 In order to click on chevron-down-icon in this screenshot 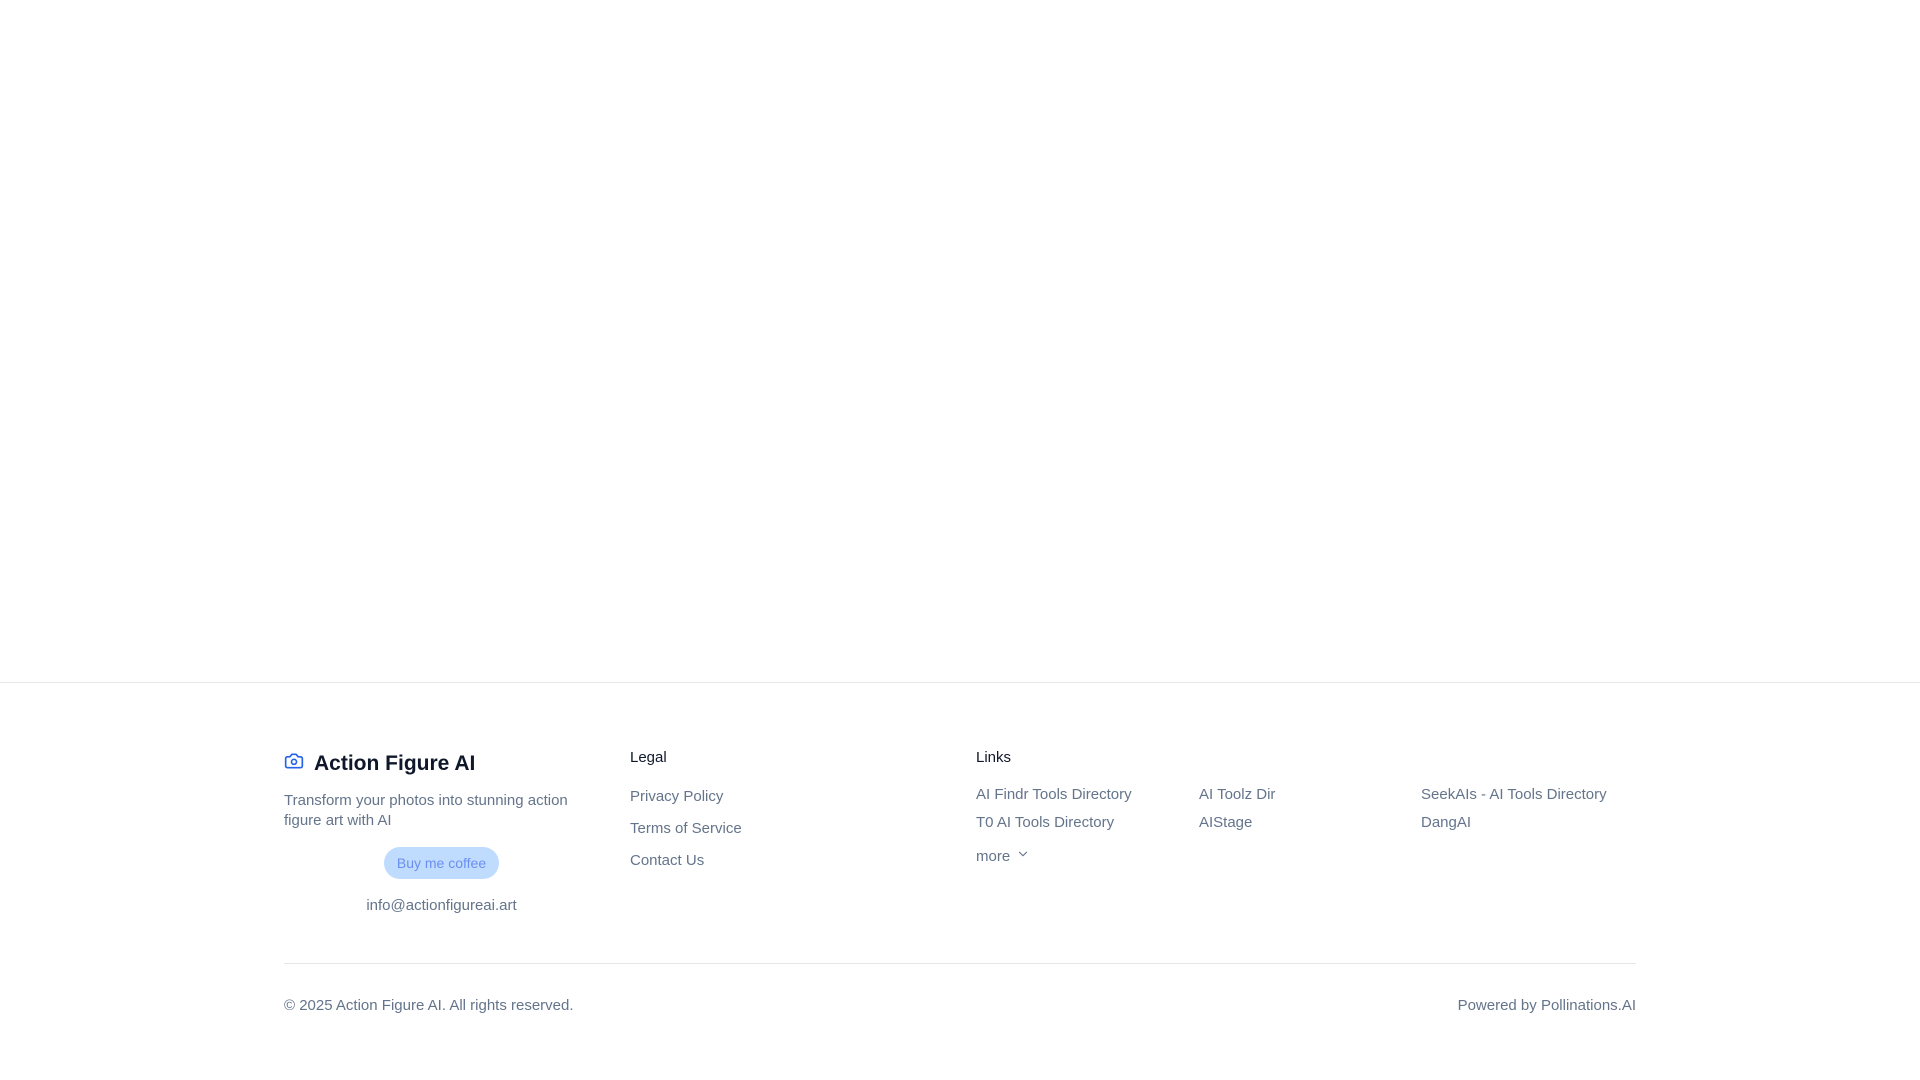, I will do `click(1023, 856)`.